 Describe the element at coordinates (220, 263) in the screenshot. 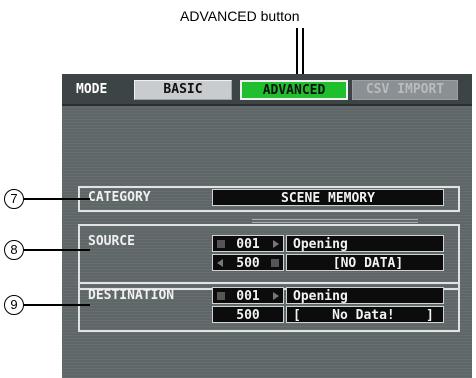

I see `triangle-left-icon` at that location.